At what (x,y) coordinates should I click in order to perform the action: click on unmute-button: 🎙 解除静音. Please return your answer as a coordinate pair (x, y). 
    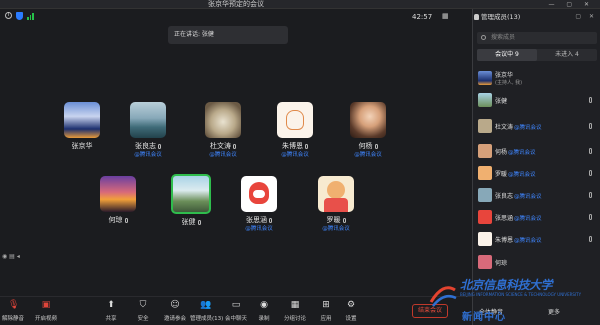
    Looking at the image, I should click on (14, 311).